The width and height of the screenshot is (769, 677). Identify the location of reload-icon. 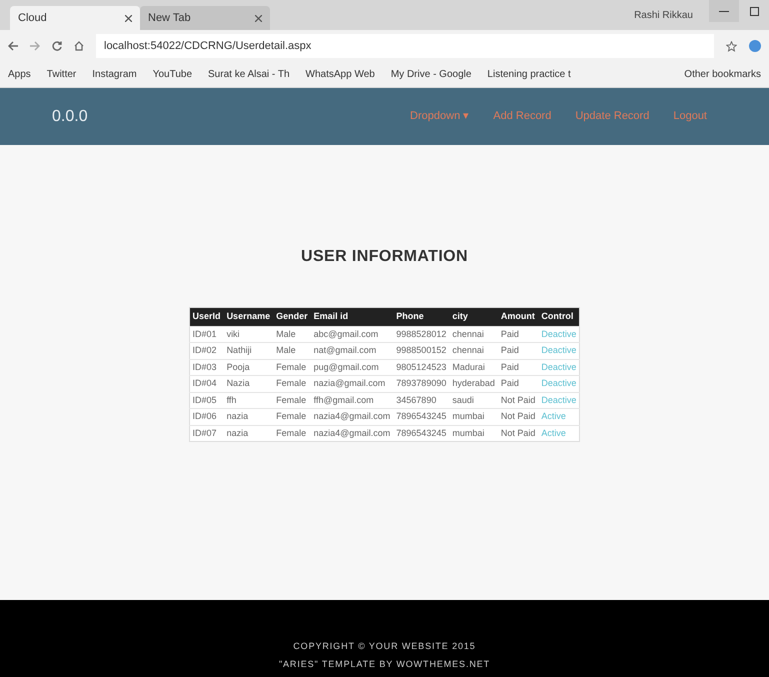
(57, 46).